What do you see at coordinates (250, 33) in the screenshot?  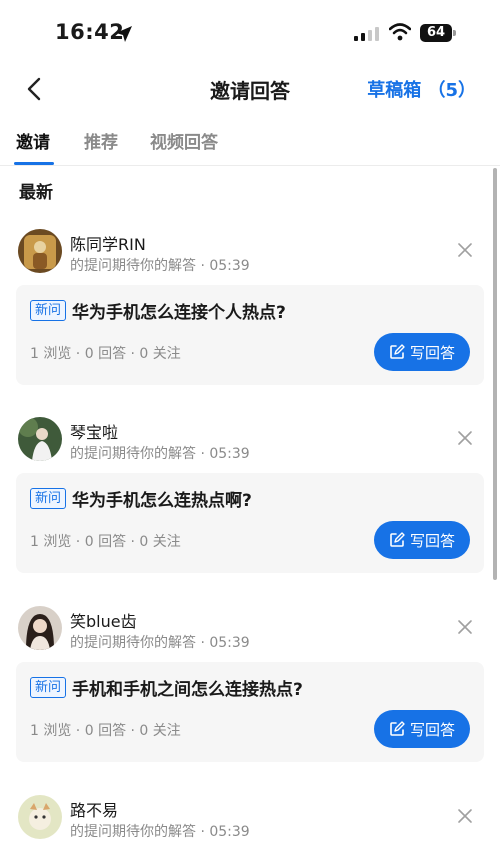 I see `status-bar: 16:42 64` at bounding box center [250, 33].